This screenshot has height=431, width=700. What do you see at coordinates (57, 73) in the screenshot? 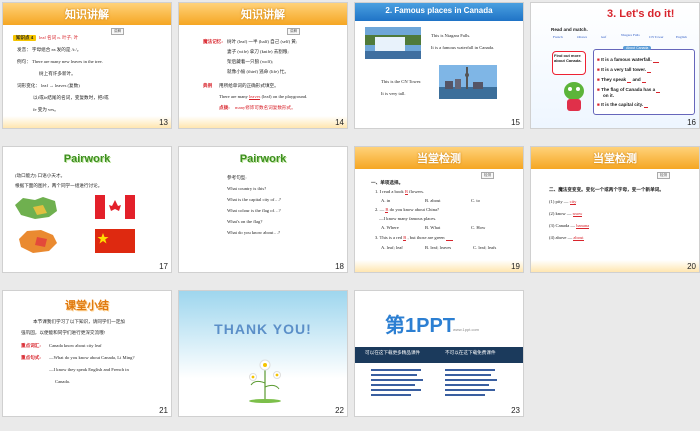
I see `text-line: 树上有许多新叶。` at bounding box center [57, 73].